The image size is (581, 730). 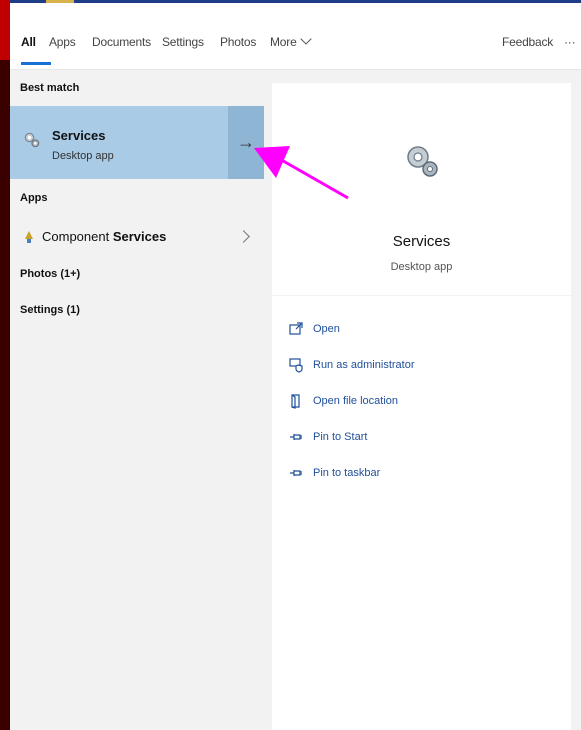 What do you see at coordinates (296, 365) in the screenshot?
I see `shield-icon` at bounding box center [296, 365].